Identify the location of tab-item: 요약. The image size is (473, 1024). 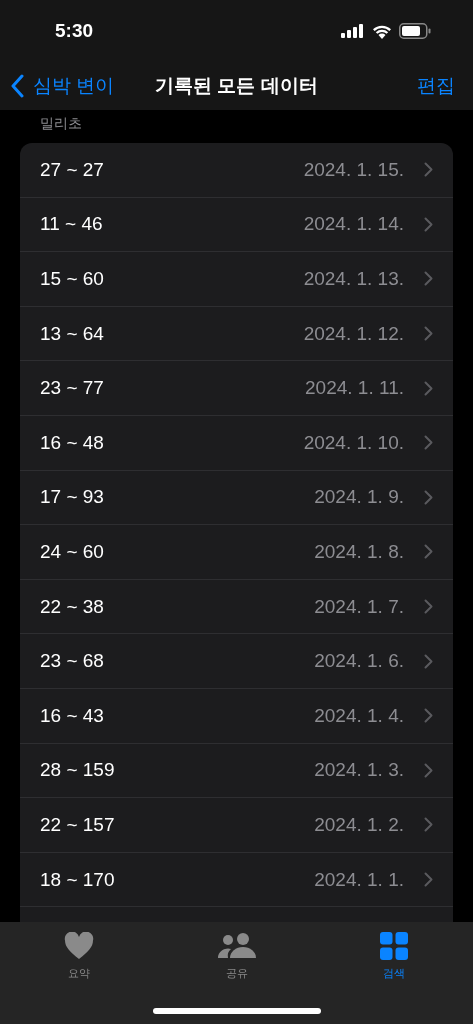
(79, 958).